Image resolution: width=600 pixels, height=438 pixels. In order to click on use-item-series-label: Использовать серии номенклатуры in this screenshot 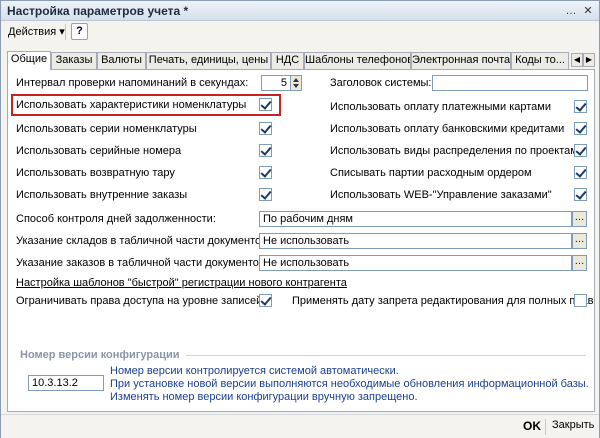, I will do `click(106, 129)`.